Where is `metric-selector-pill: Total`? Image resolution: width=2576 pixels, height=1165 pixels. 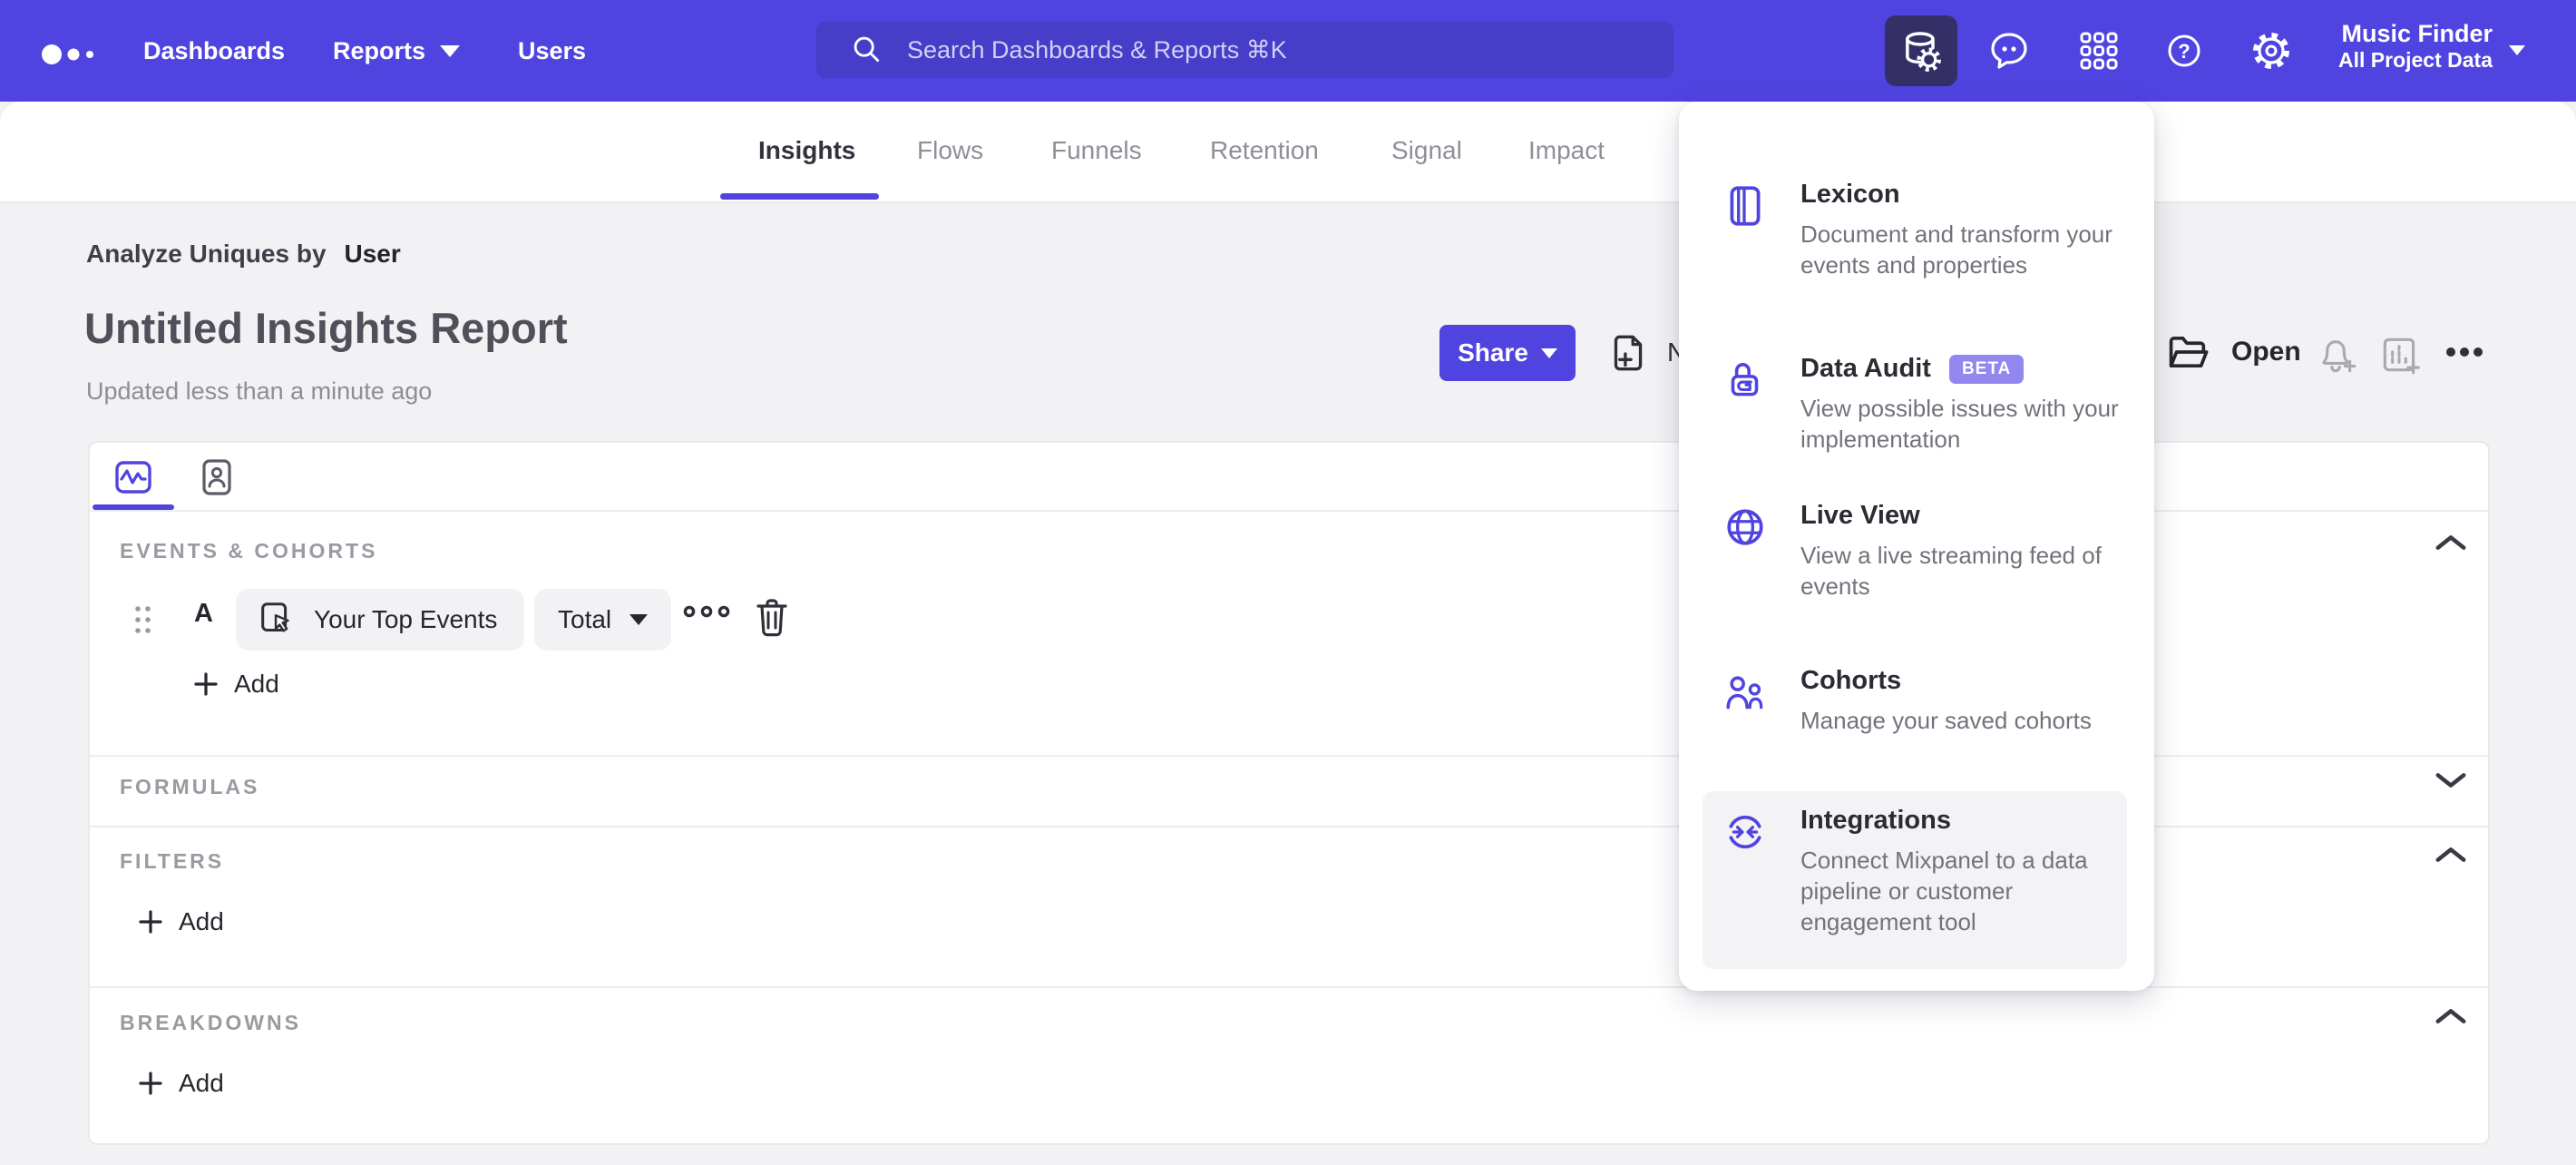
metric-selector-pill: Total is located at coordinates (603, 620).